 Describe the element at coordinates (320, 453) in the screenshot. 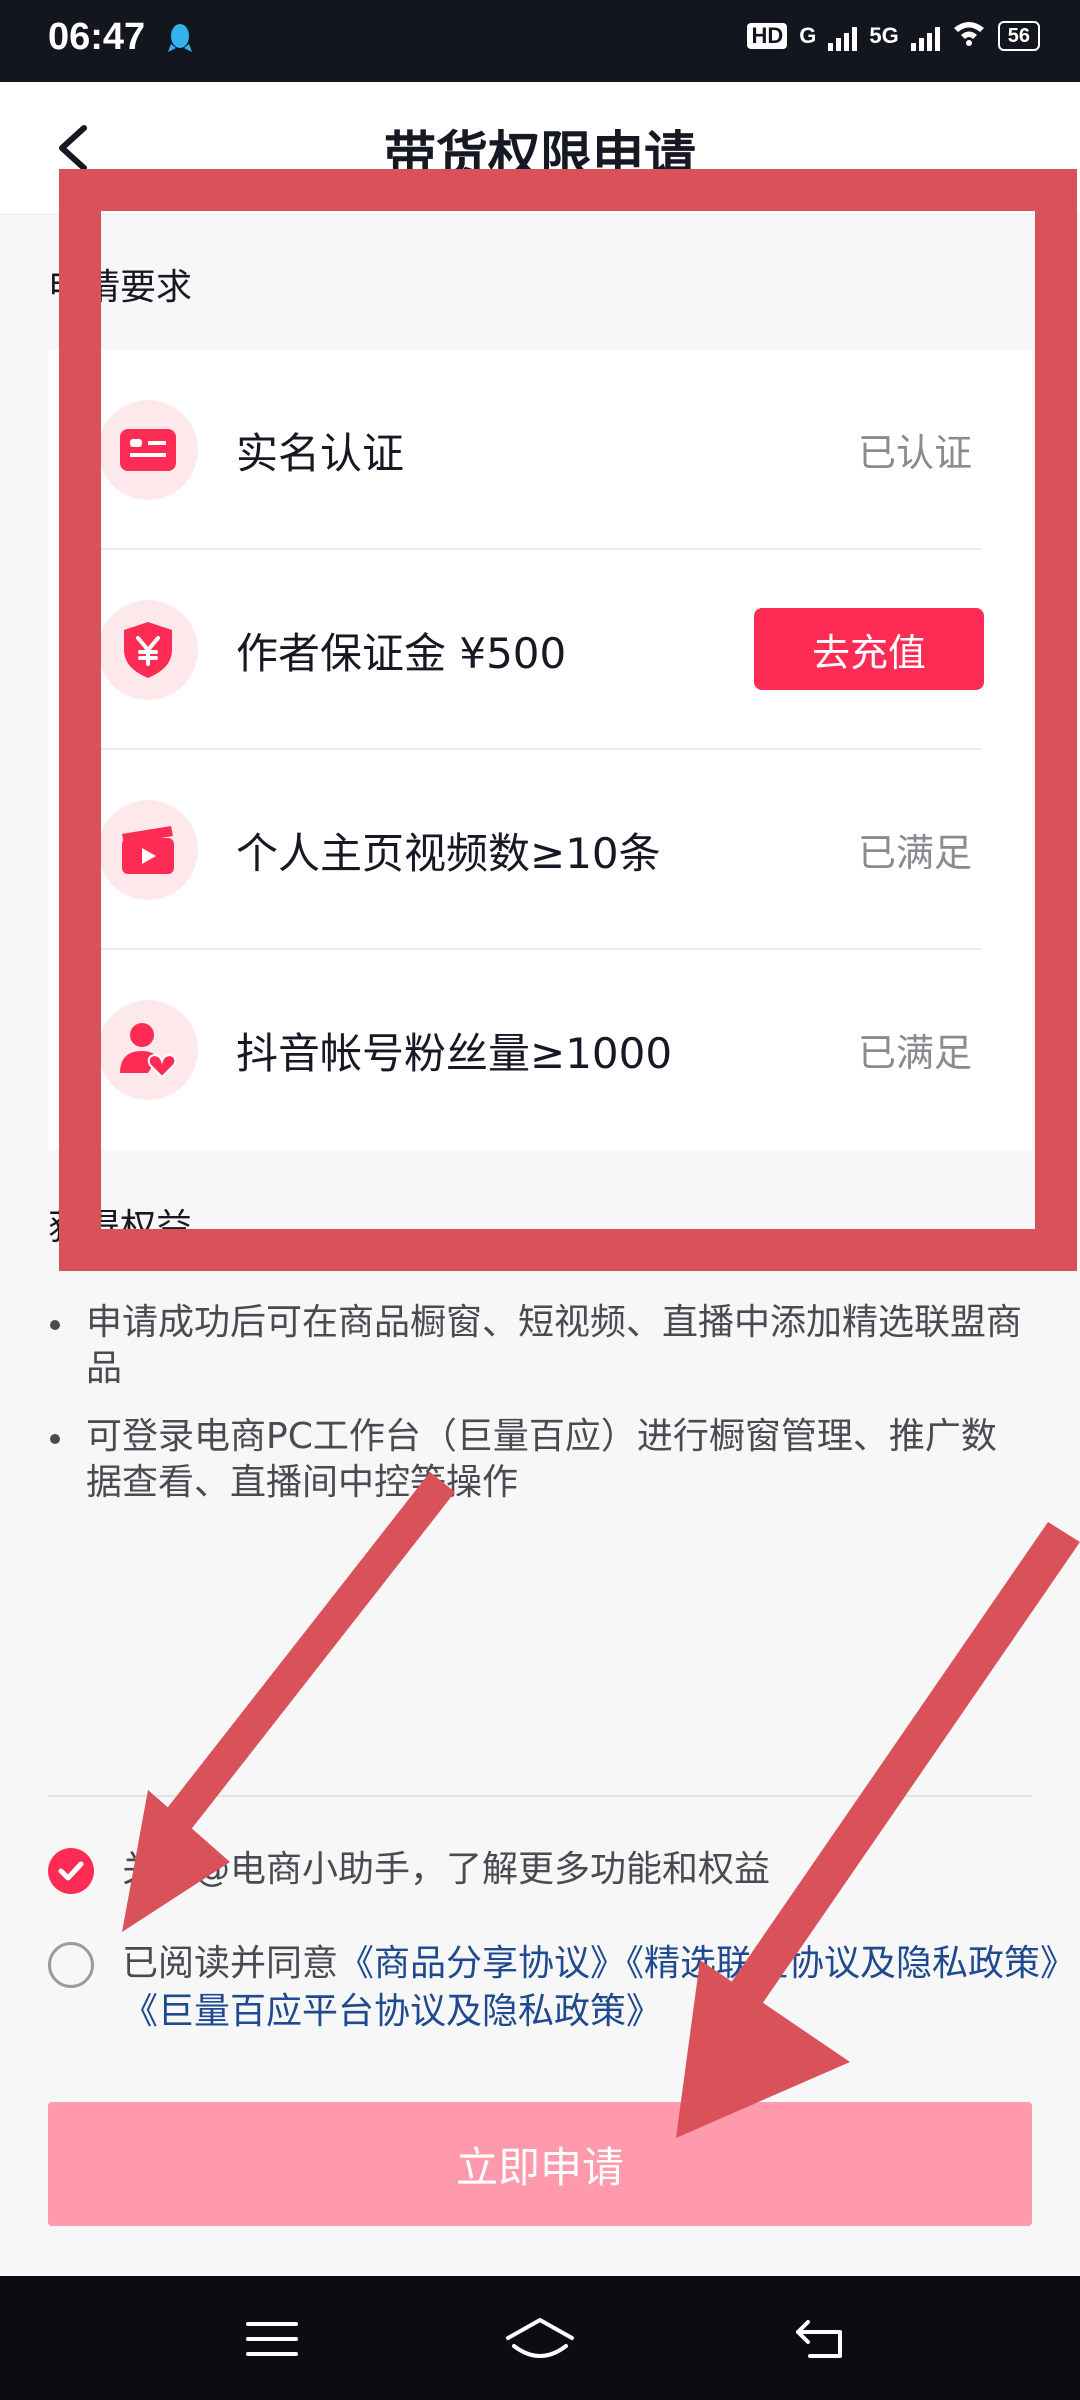

I see `requirement-label: 实名认证` at that location.